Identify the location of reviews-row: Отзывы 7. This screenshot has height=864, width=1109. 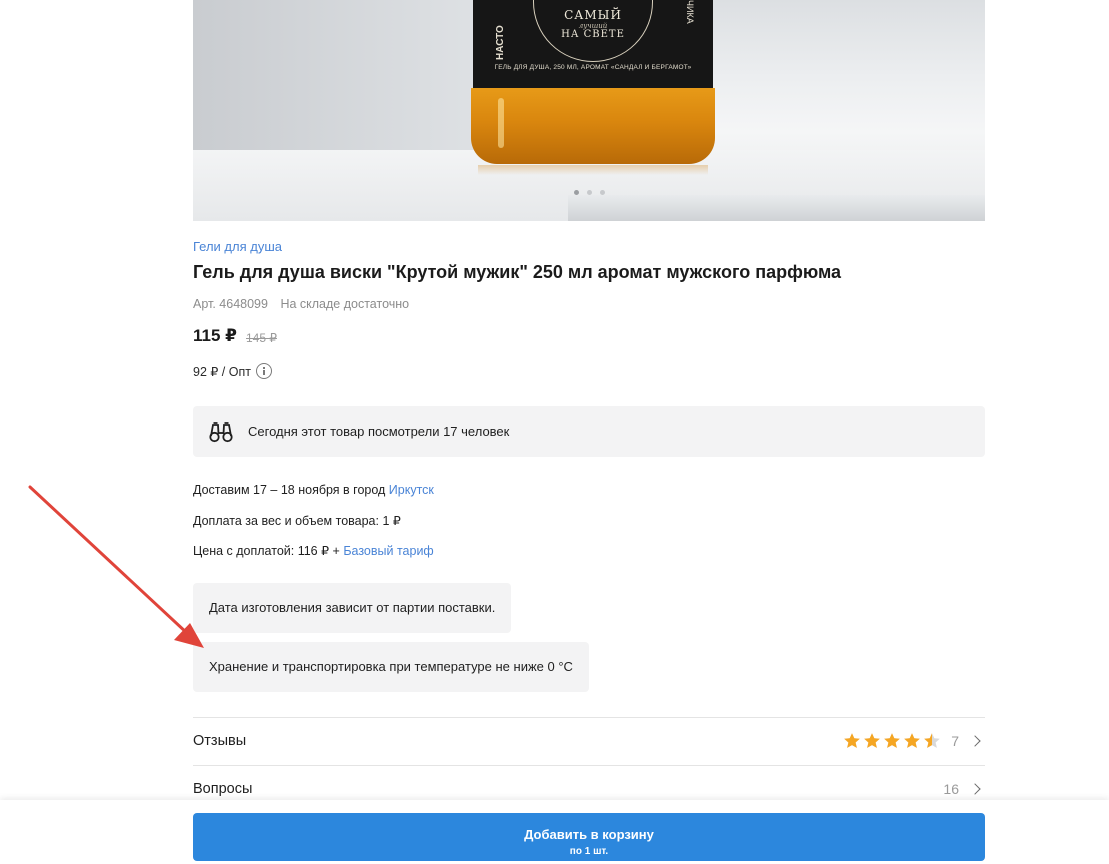
(589, 740).